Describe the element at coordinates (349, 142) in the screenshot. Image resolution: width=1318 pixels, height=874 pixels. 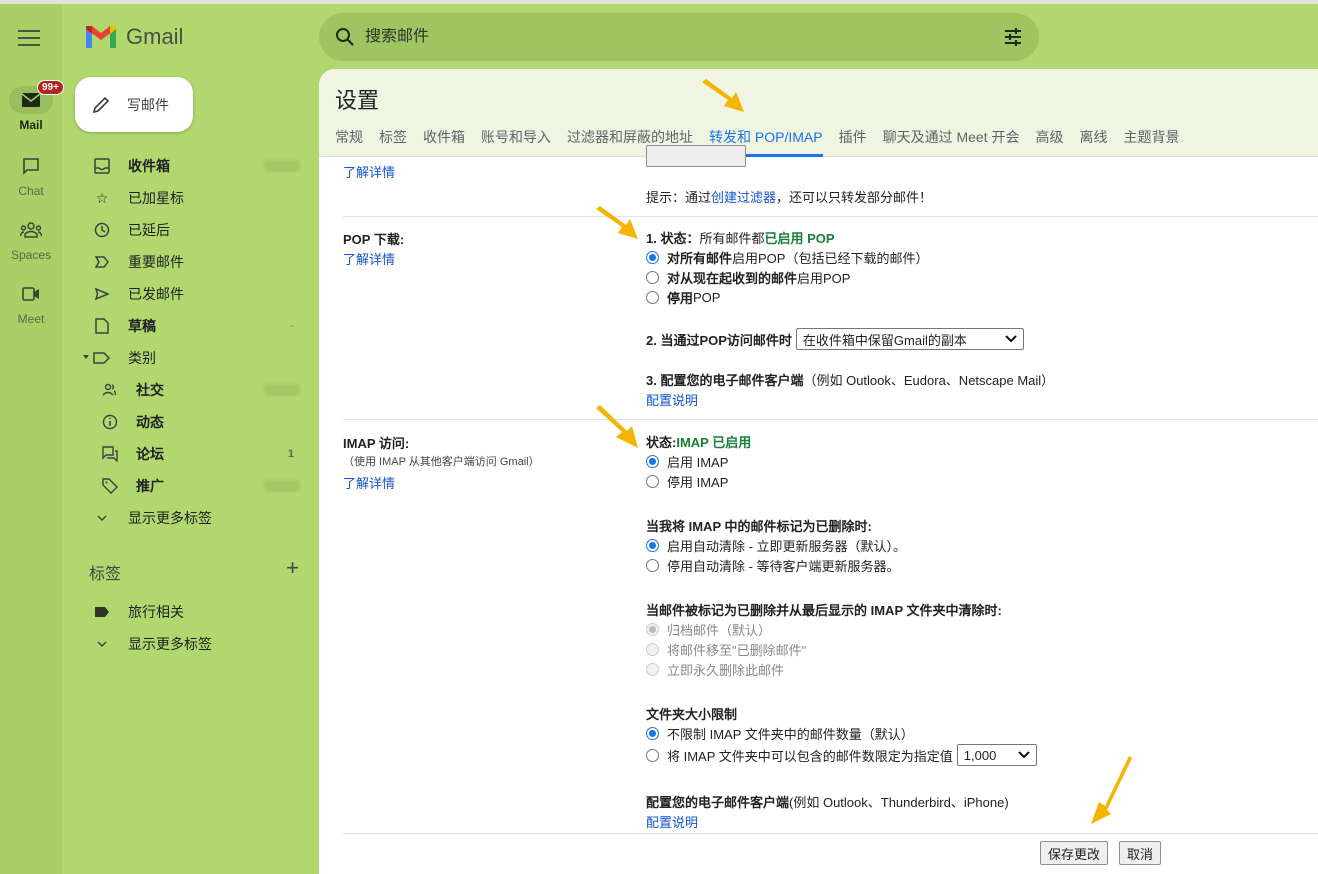
I see `tab-general: 常规` at that location.